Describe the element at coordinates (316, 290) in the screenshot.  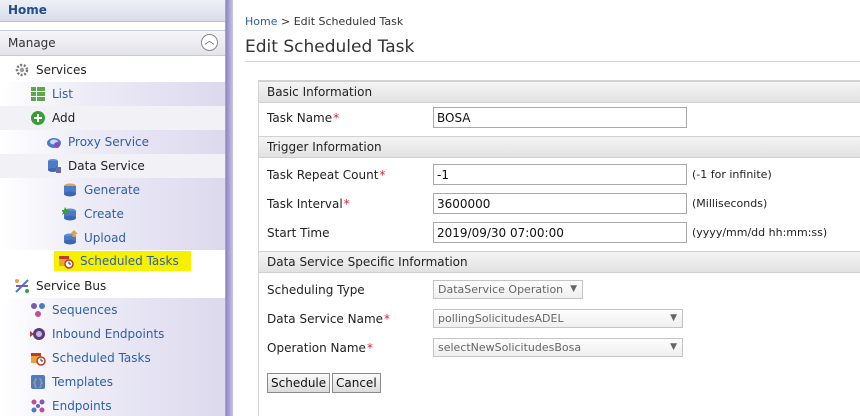
I see `scheduling-type-label: Scheduling Type` at that location.